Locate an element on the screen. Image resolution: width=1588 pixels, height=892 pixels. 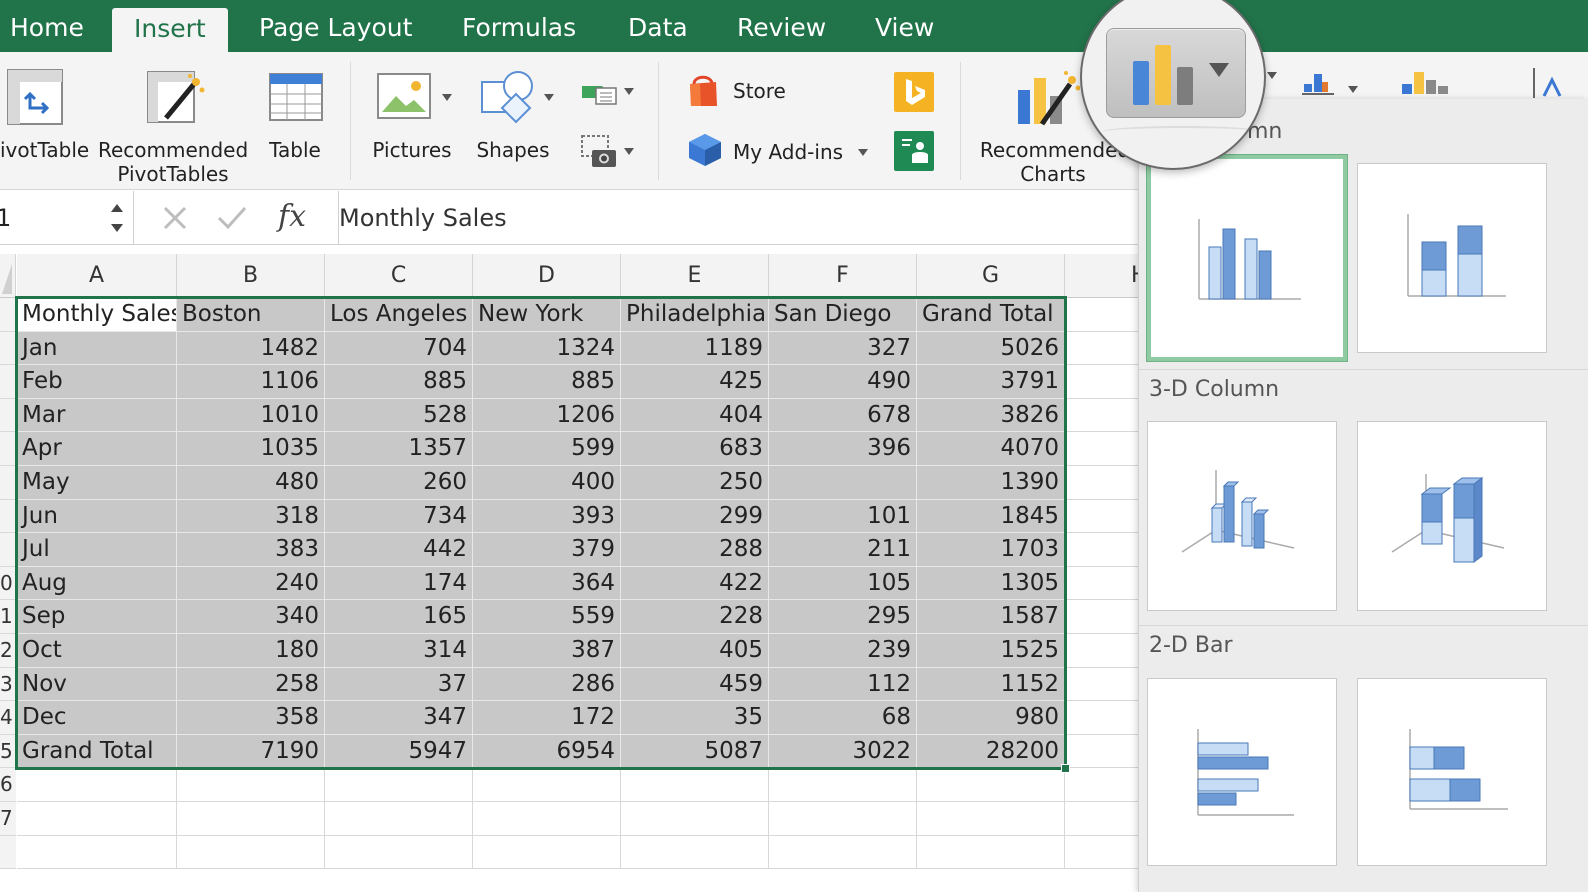
tab-home: Home is located at coordinates (47, 26).